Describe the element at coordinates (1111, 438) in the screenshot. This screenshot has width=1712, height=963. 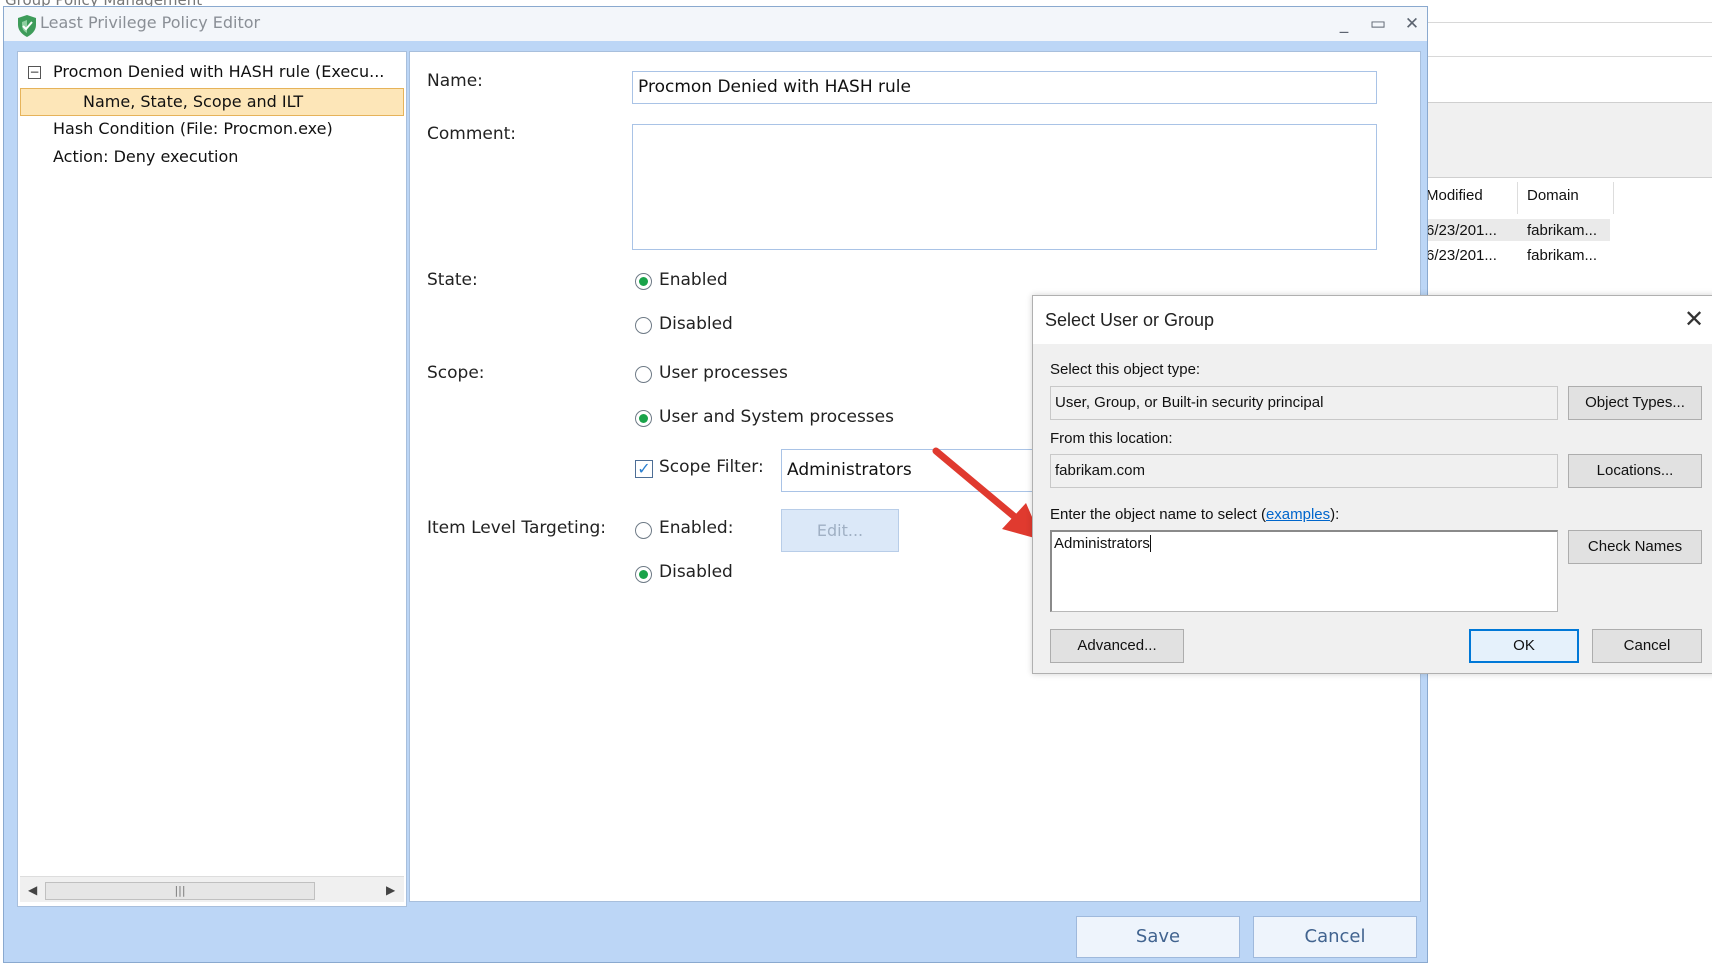
I see `location-label: From this location:` at that location.